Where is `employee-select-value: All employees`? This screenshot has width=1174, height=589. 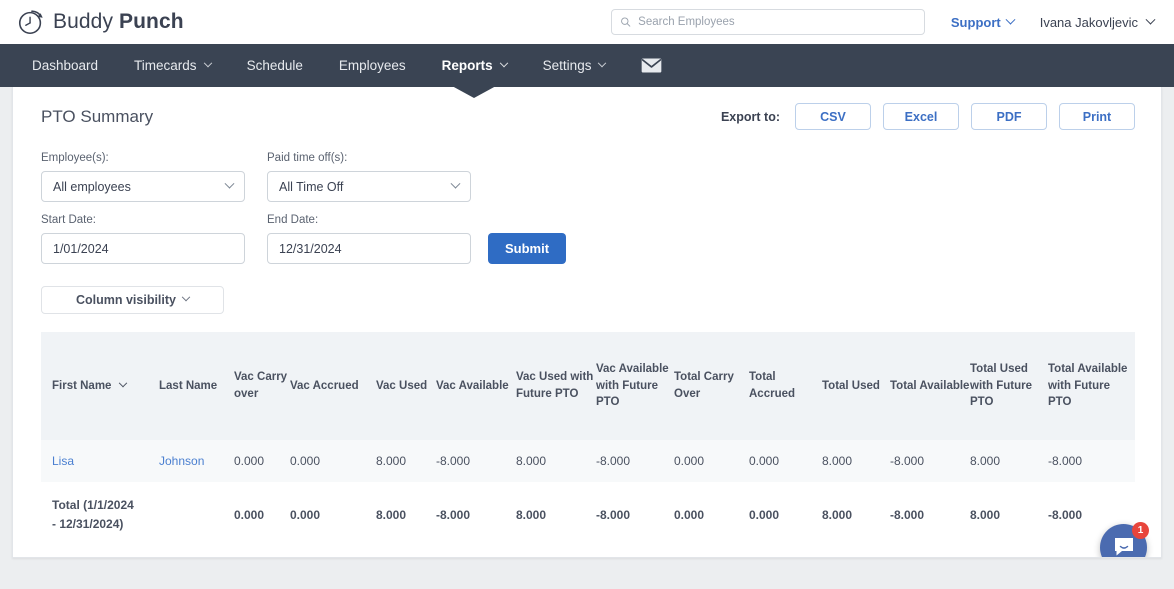
employee-select-value: All employees is located at coordinates (92, 186).